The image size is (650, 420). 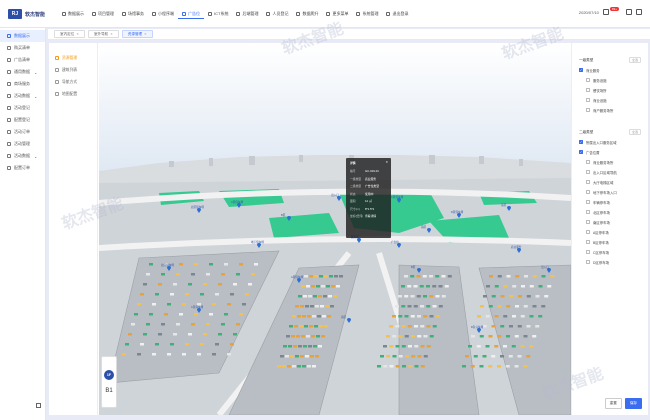 What do you see at coordinates (103, 34) in the screenshot?
I see `tab: 室外导航 ✕` at bounding box center [103, 34].